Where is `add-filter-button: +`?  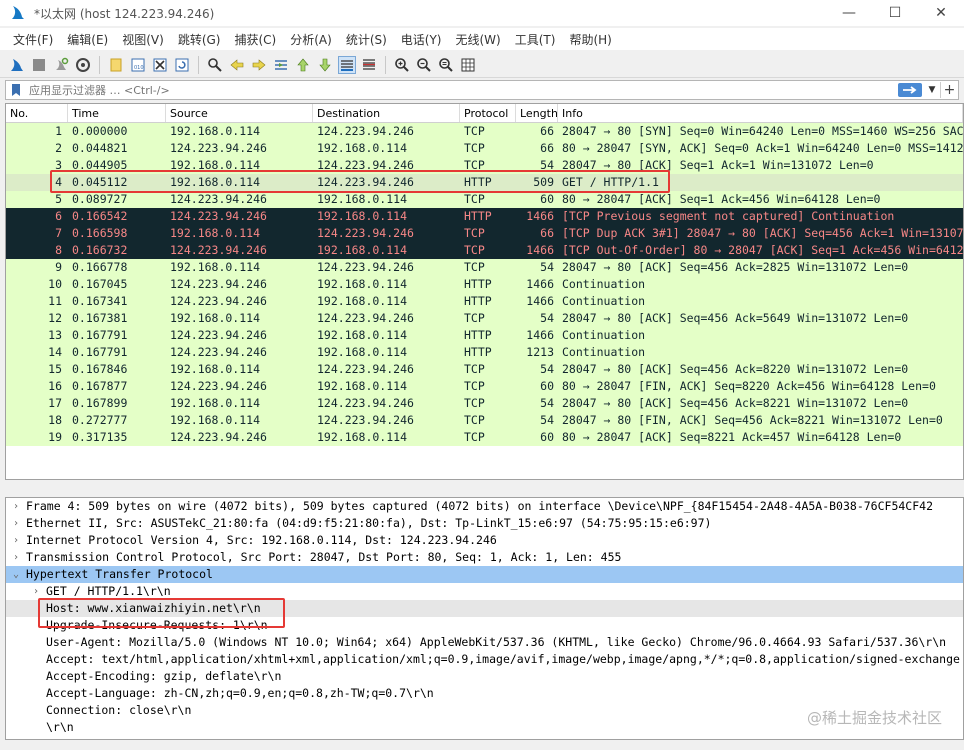 add-filter-button: + is located at coordinates (949, 90).